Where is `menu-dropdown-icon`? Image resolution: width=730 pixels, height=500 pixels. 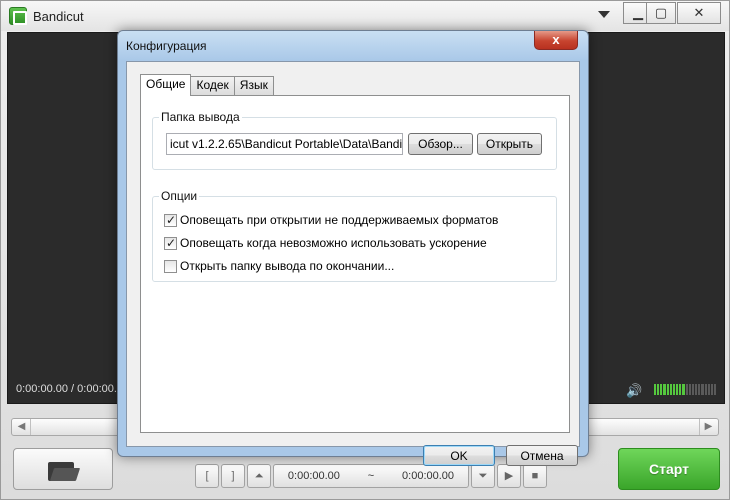
menu-dropdown-icon is located at coordinates (604, 14).